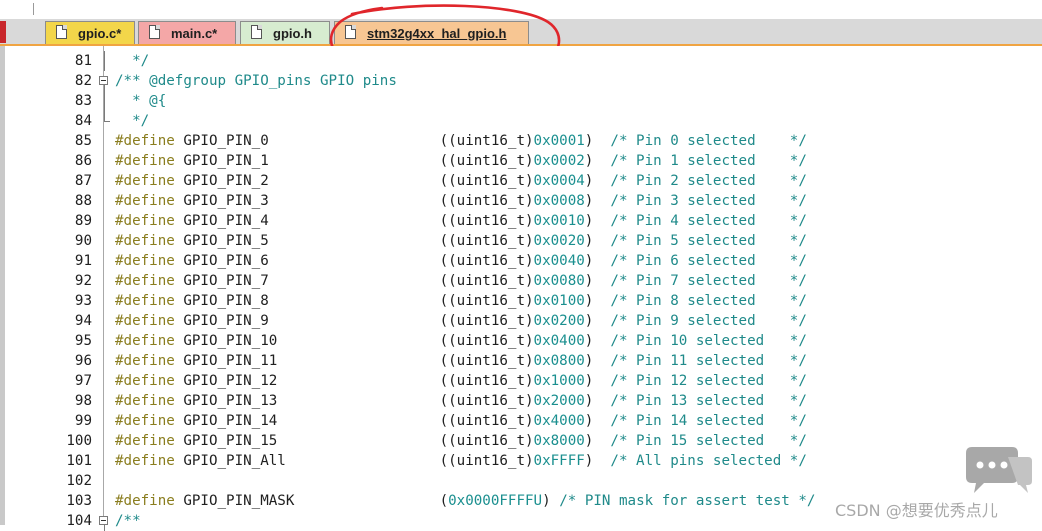 The width and height of the screenshot is (1042, 531). What do you see at coordinates (128, 521) in the screenshot?
I see `comment-token: /**` at bounding box center [128, 521].